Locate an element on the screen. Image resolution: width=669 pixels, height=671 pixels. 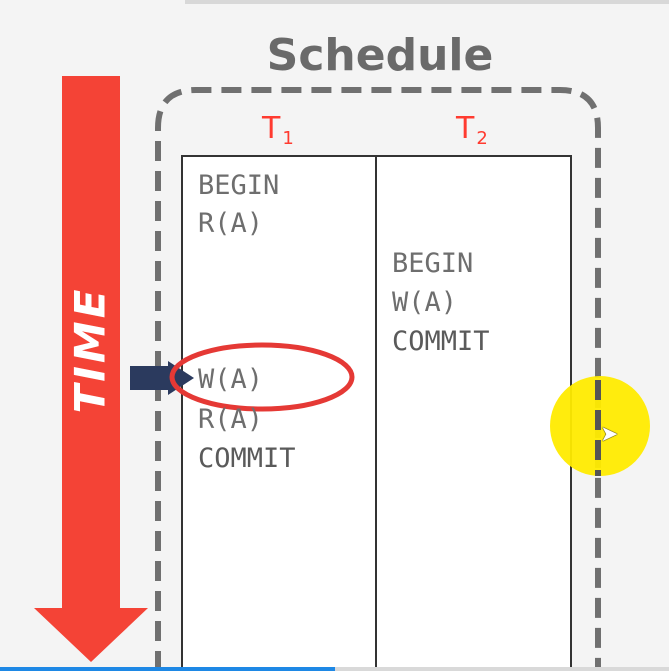
schedule-title: Schedule is located at coordinates (380, 55).